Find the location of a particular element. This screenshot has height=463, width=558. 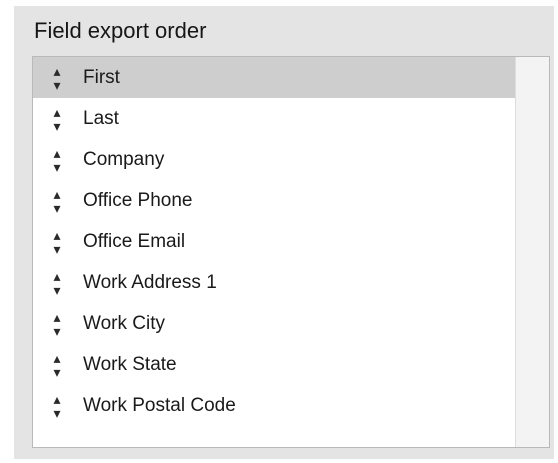

list-item-work-address-1: ▴︎ ▾︎ Work Address 1 is located at coordinates (274, 282).